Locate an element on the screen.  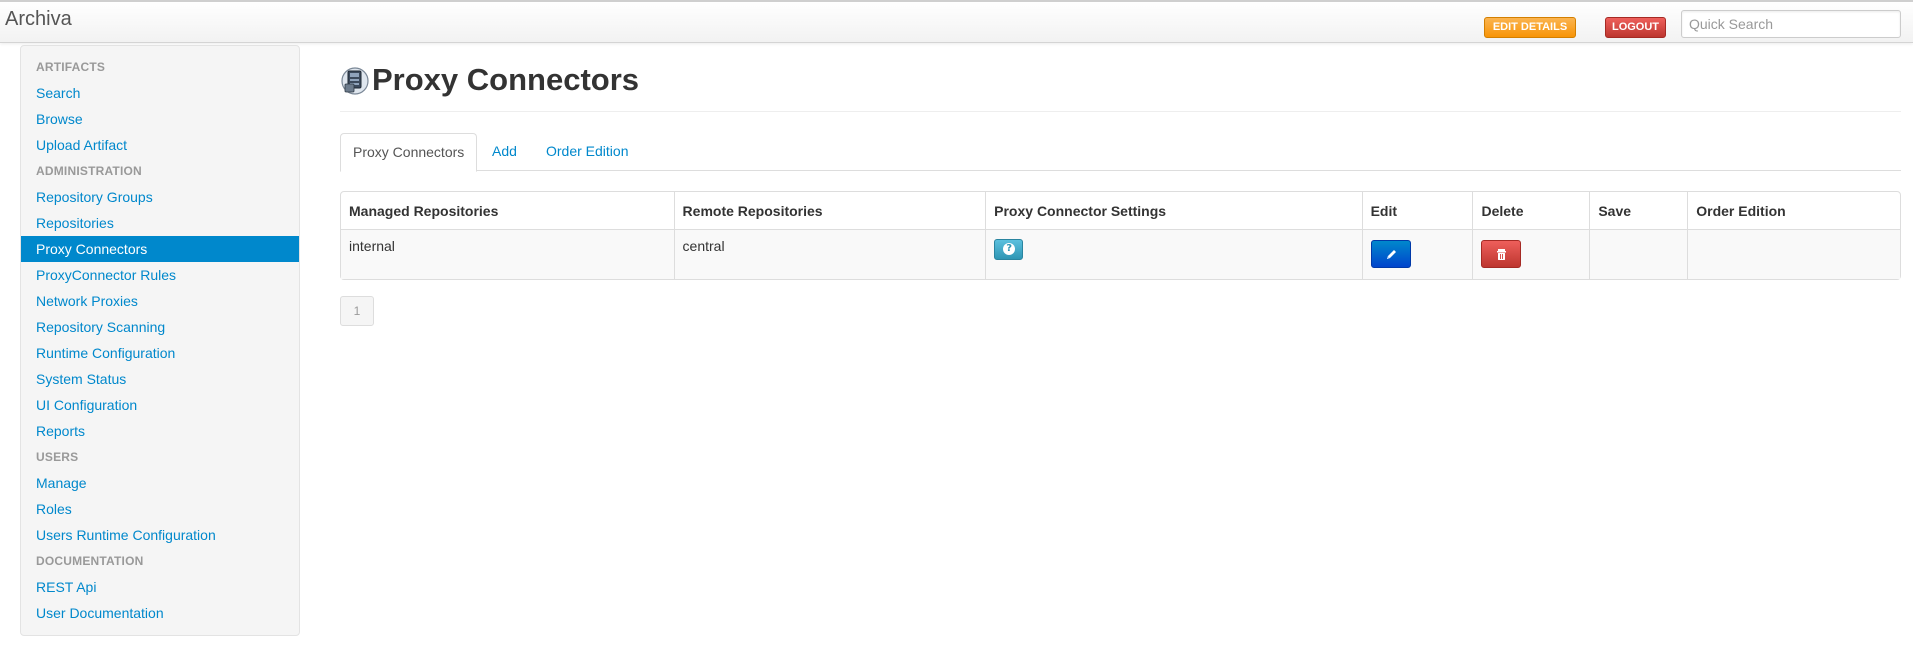
sidebar-item-system-status: System Status is located at coordinates (160, 379).